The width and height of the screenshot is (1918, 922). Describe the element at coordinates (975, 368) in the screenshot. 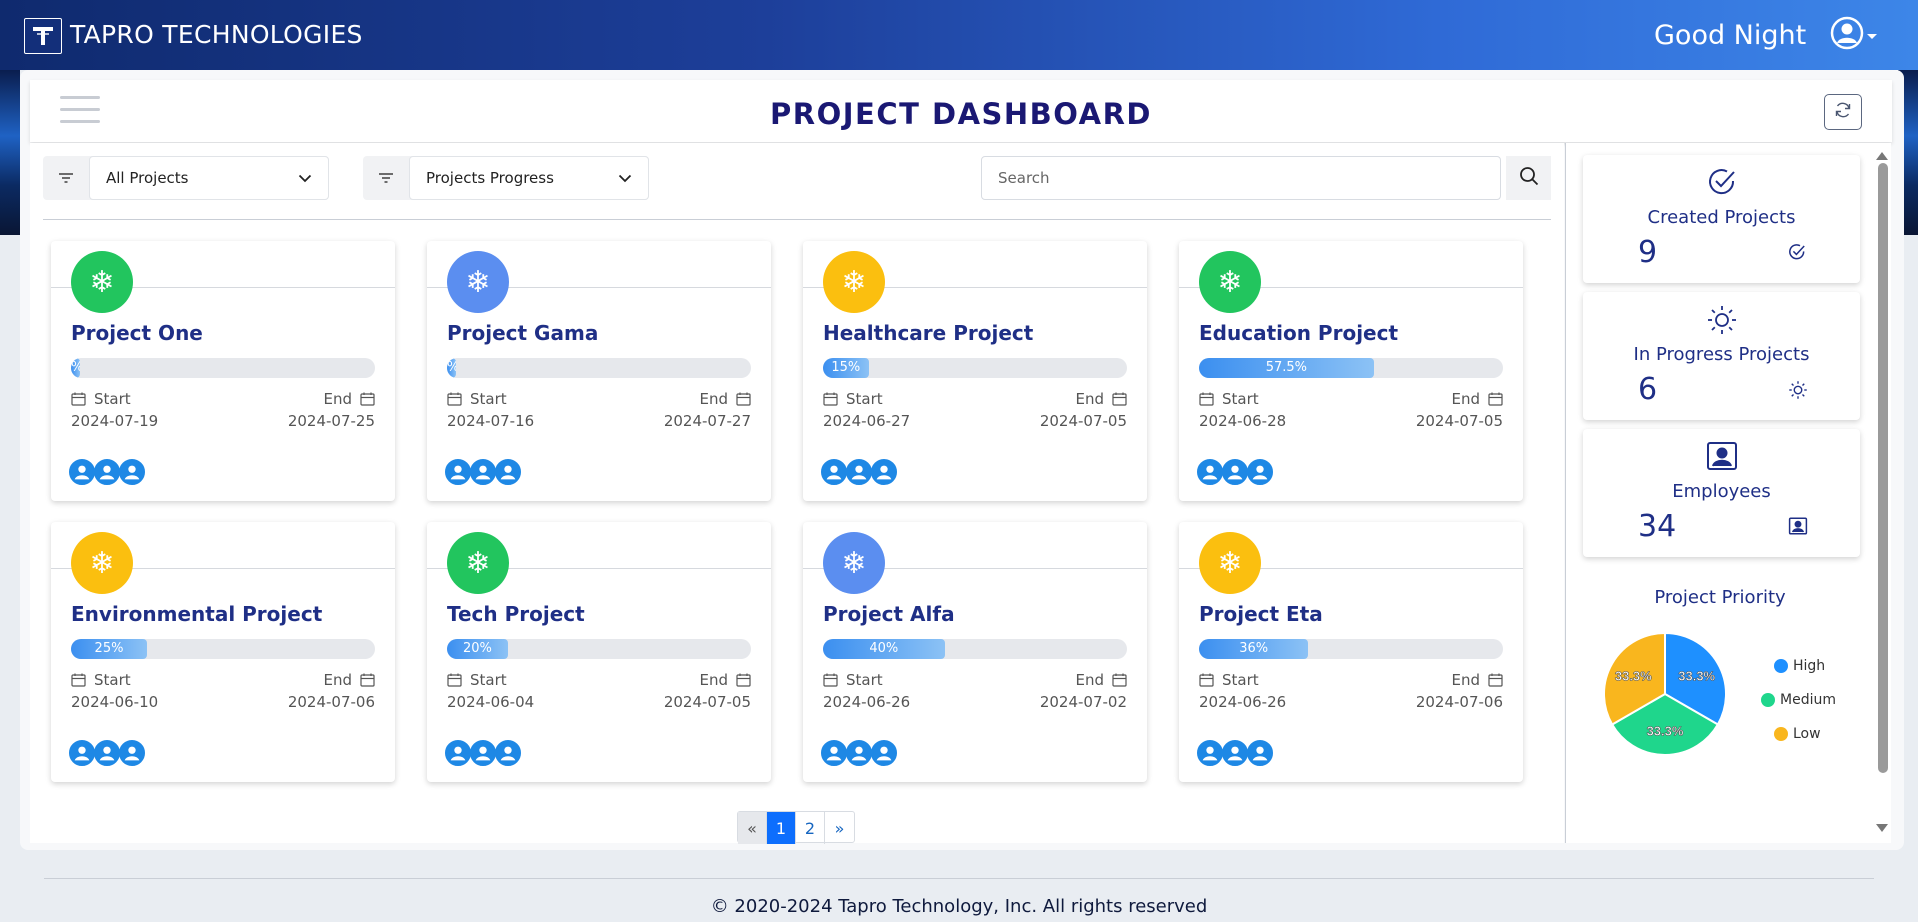

I see `project-progress-bar: 15%` at that location.